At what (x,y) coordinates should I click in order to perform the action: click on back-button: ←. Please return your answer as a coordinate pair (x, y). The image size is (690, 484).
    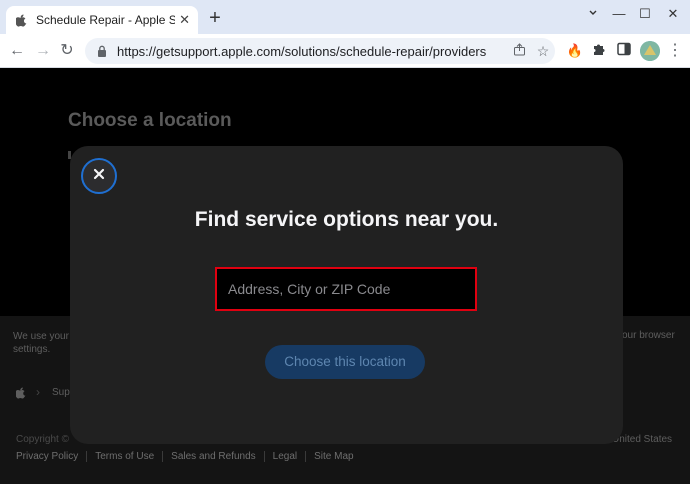
    Looking at the image, I should click on (17, 51).